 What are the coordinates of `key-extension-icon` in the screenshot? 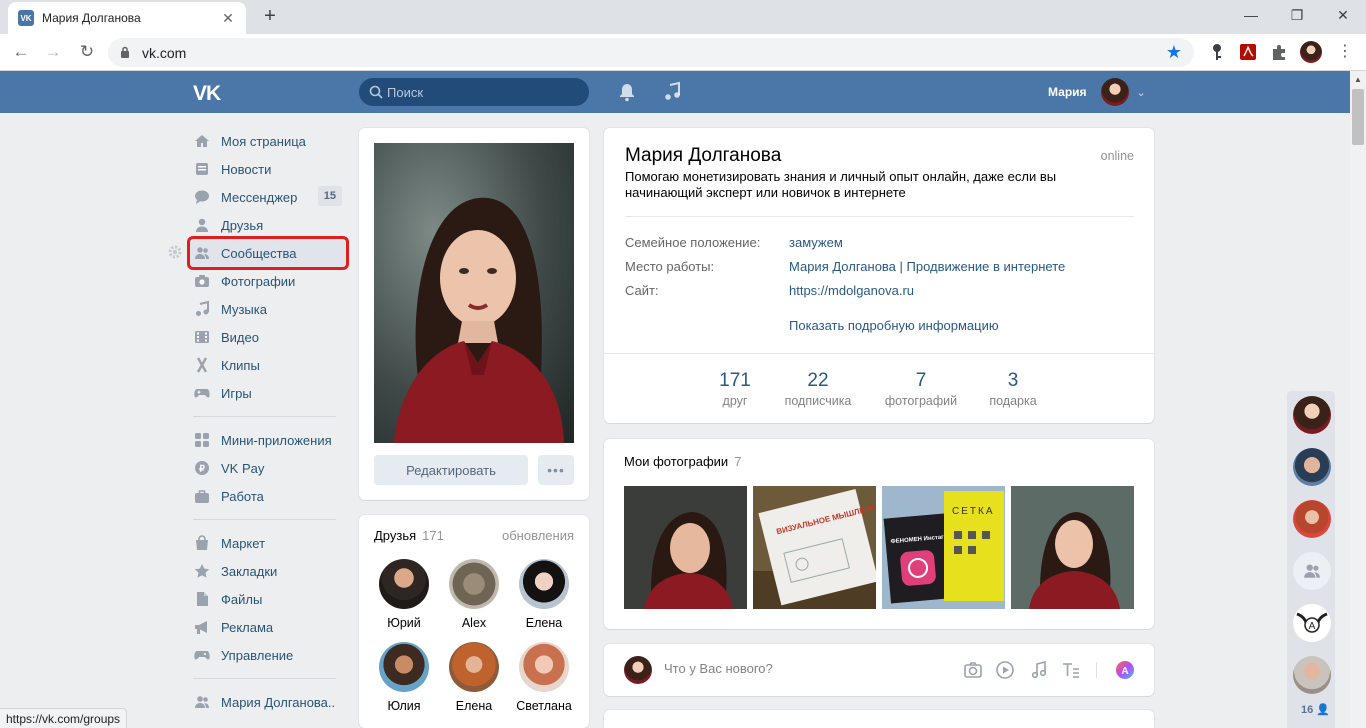 It's located at (1217, 52).